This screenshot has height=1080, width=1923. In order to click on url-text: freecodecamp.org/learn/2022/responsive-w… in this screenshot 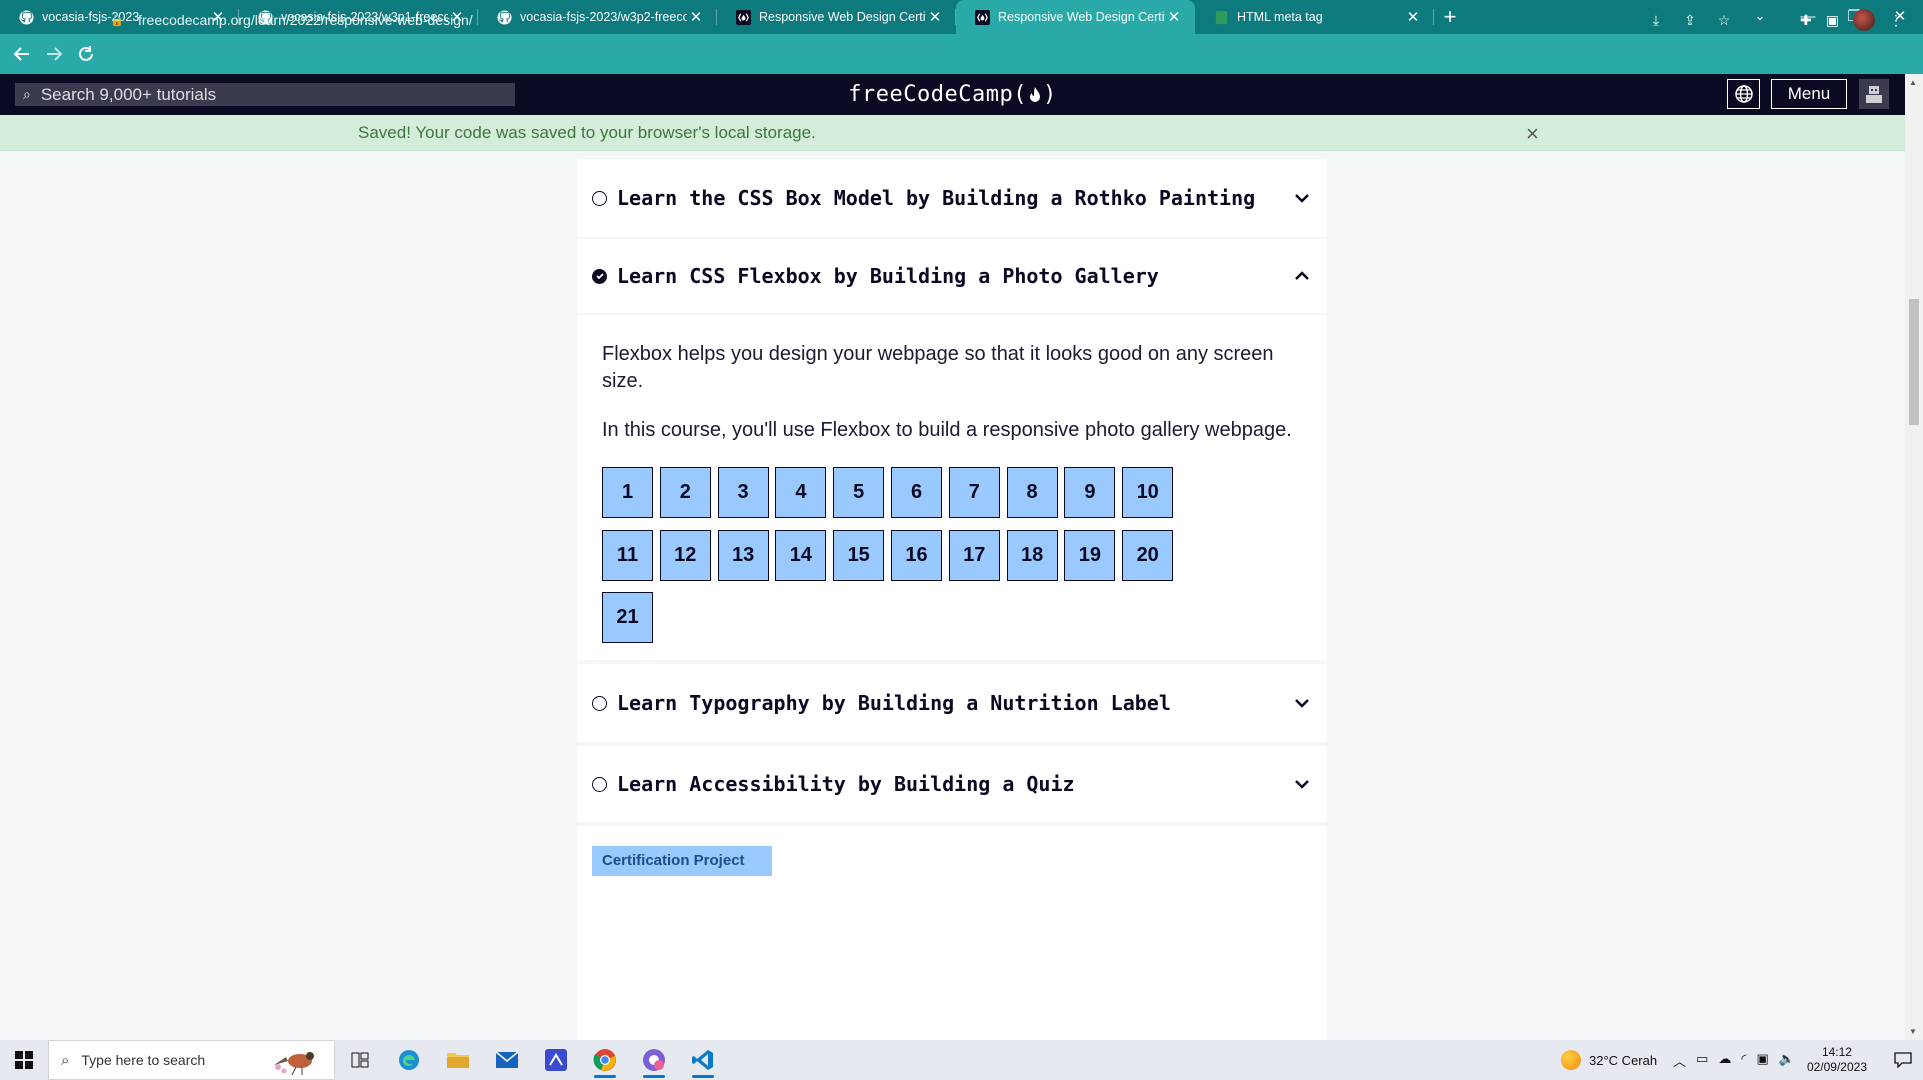, I will do `click(305, 20)`.